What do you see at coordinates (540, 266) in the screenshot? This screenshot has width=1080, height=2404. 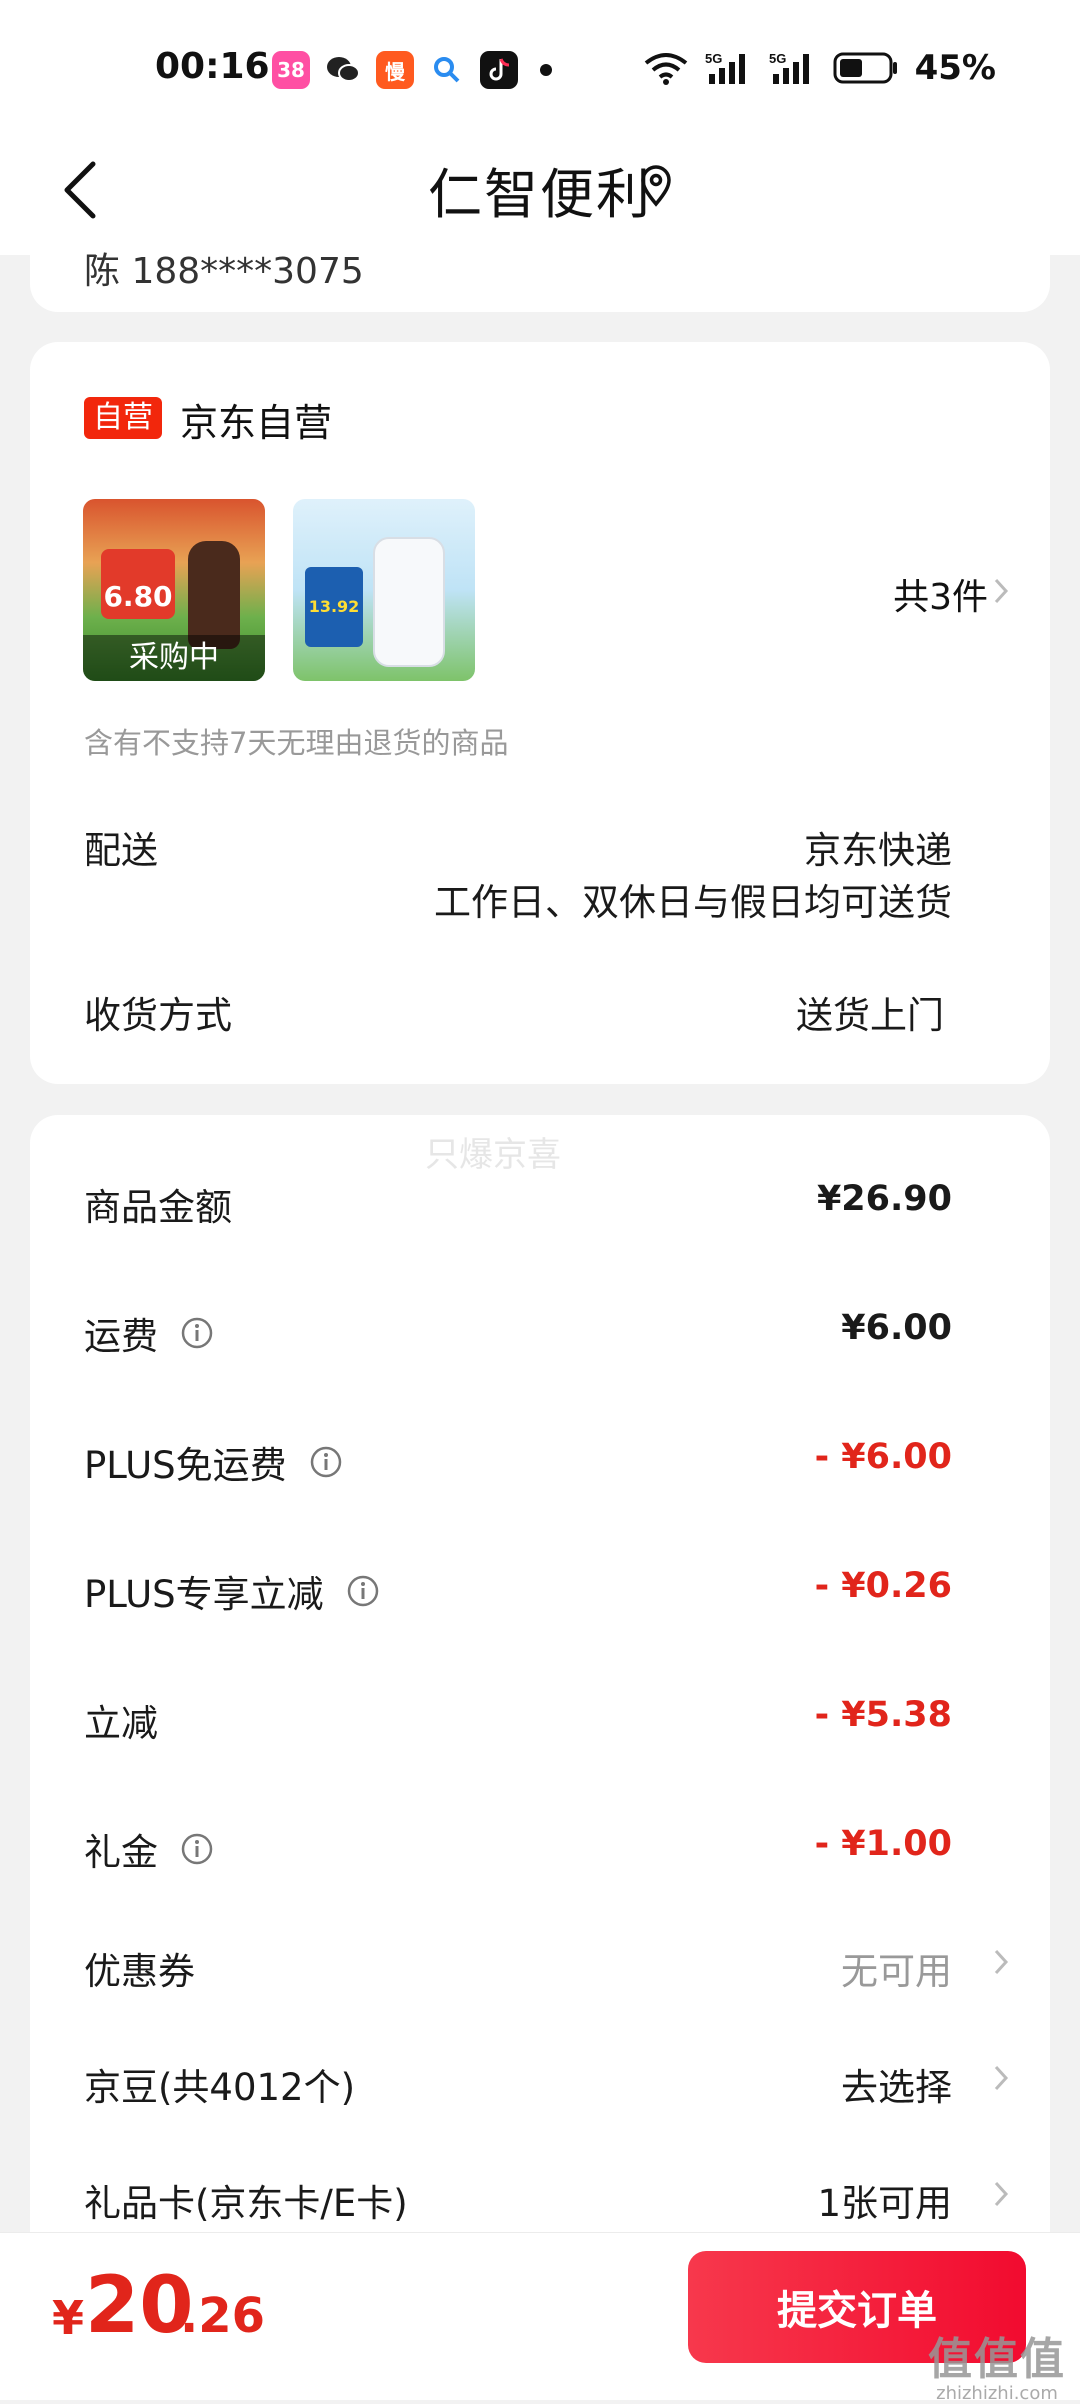 I see `address-card: 陈 188****3075` at bounding box center [540, 266].